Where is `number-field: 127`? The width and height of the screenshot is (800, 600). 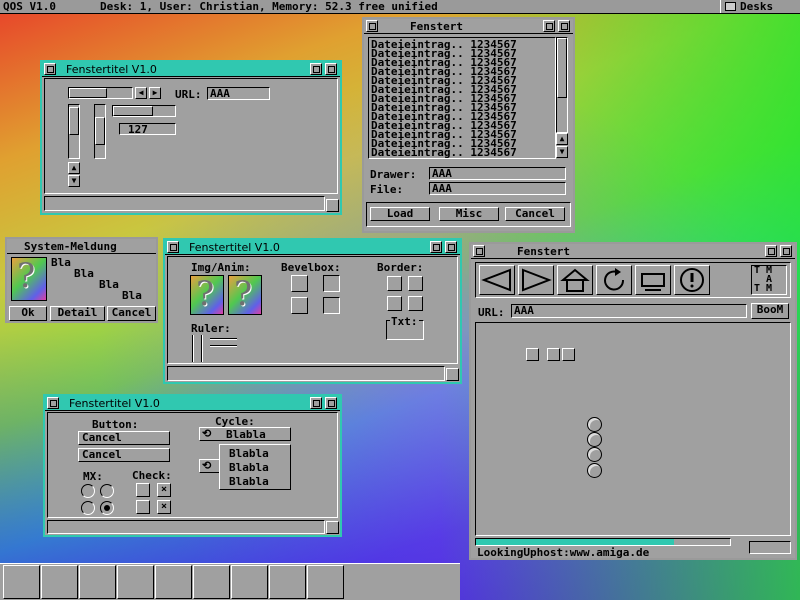
number-field: 127 is located at coordinates (147, 129).